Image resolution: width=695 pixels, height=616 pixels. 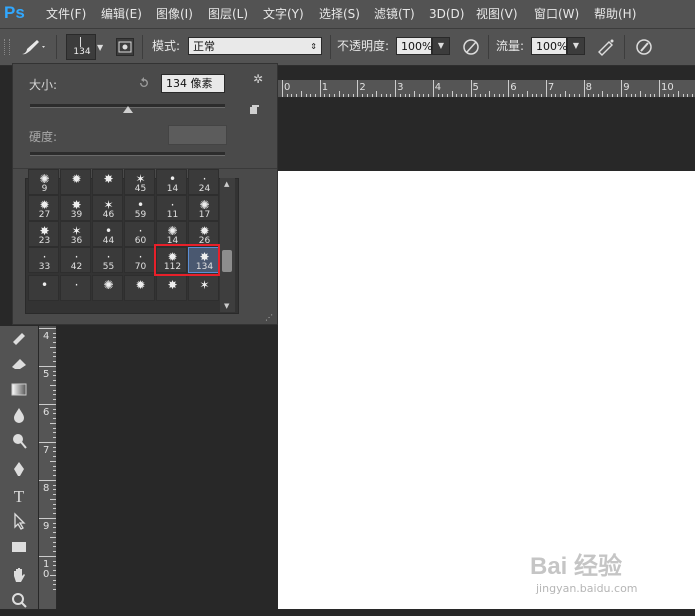 I want to click on menu-help: 帮助(H), so click(x=615, y=14).